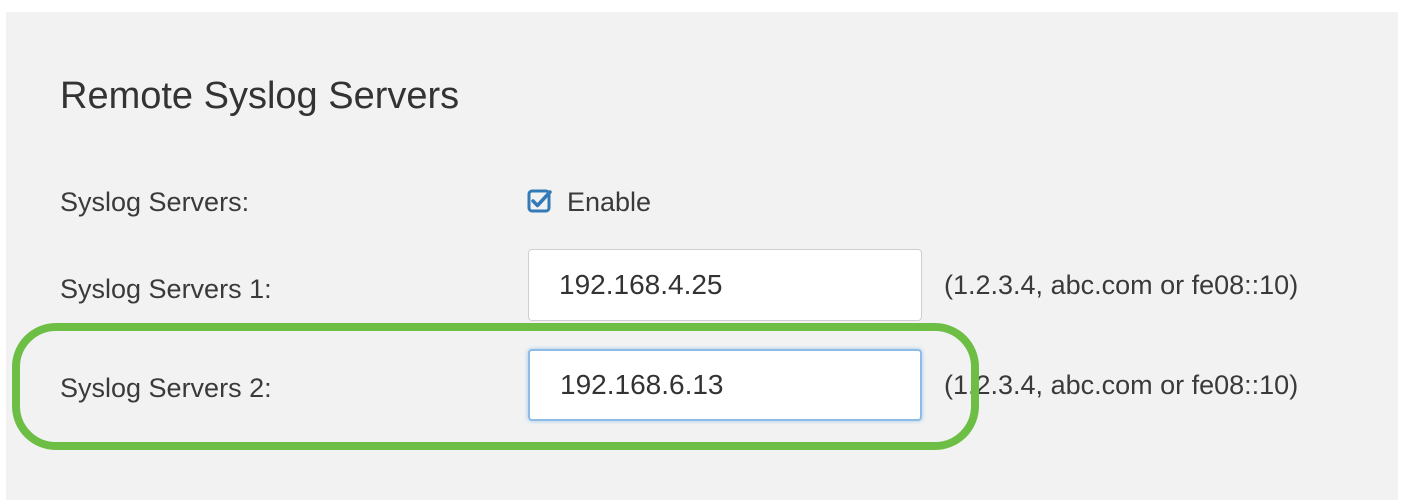  I want to click on checked-square-icon, so click(540, 202).